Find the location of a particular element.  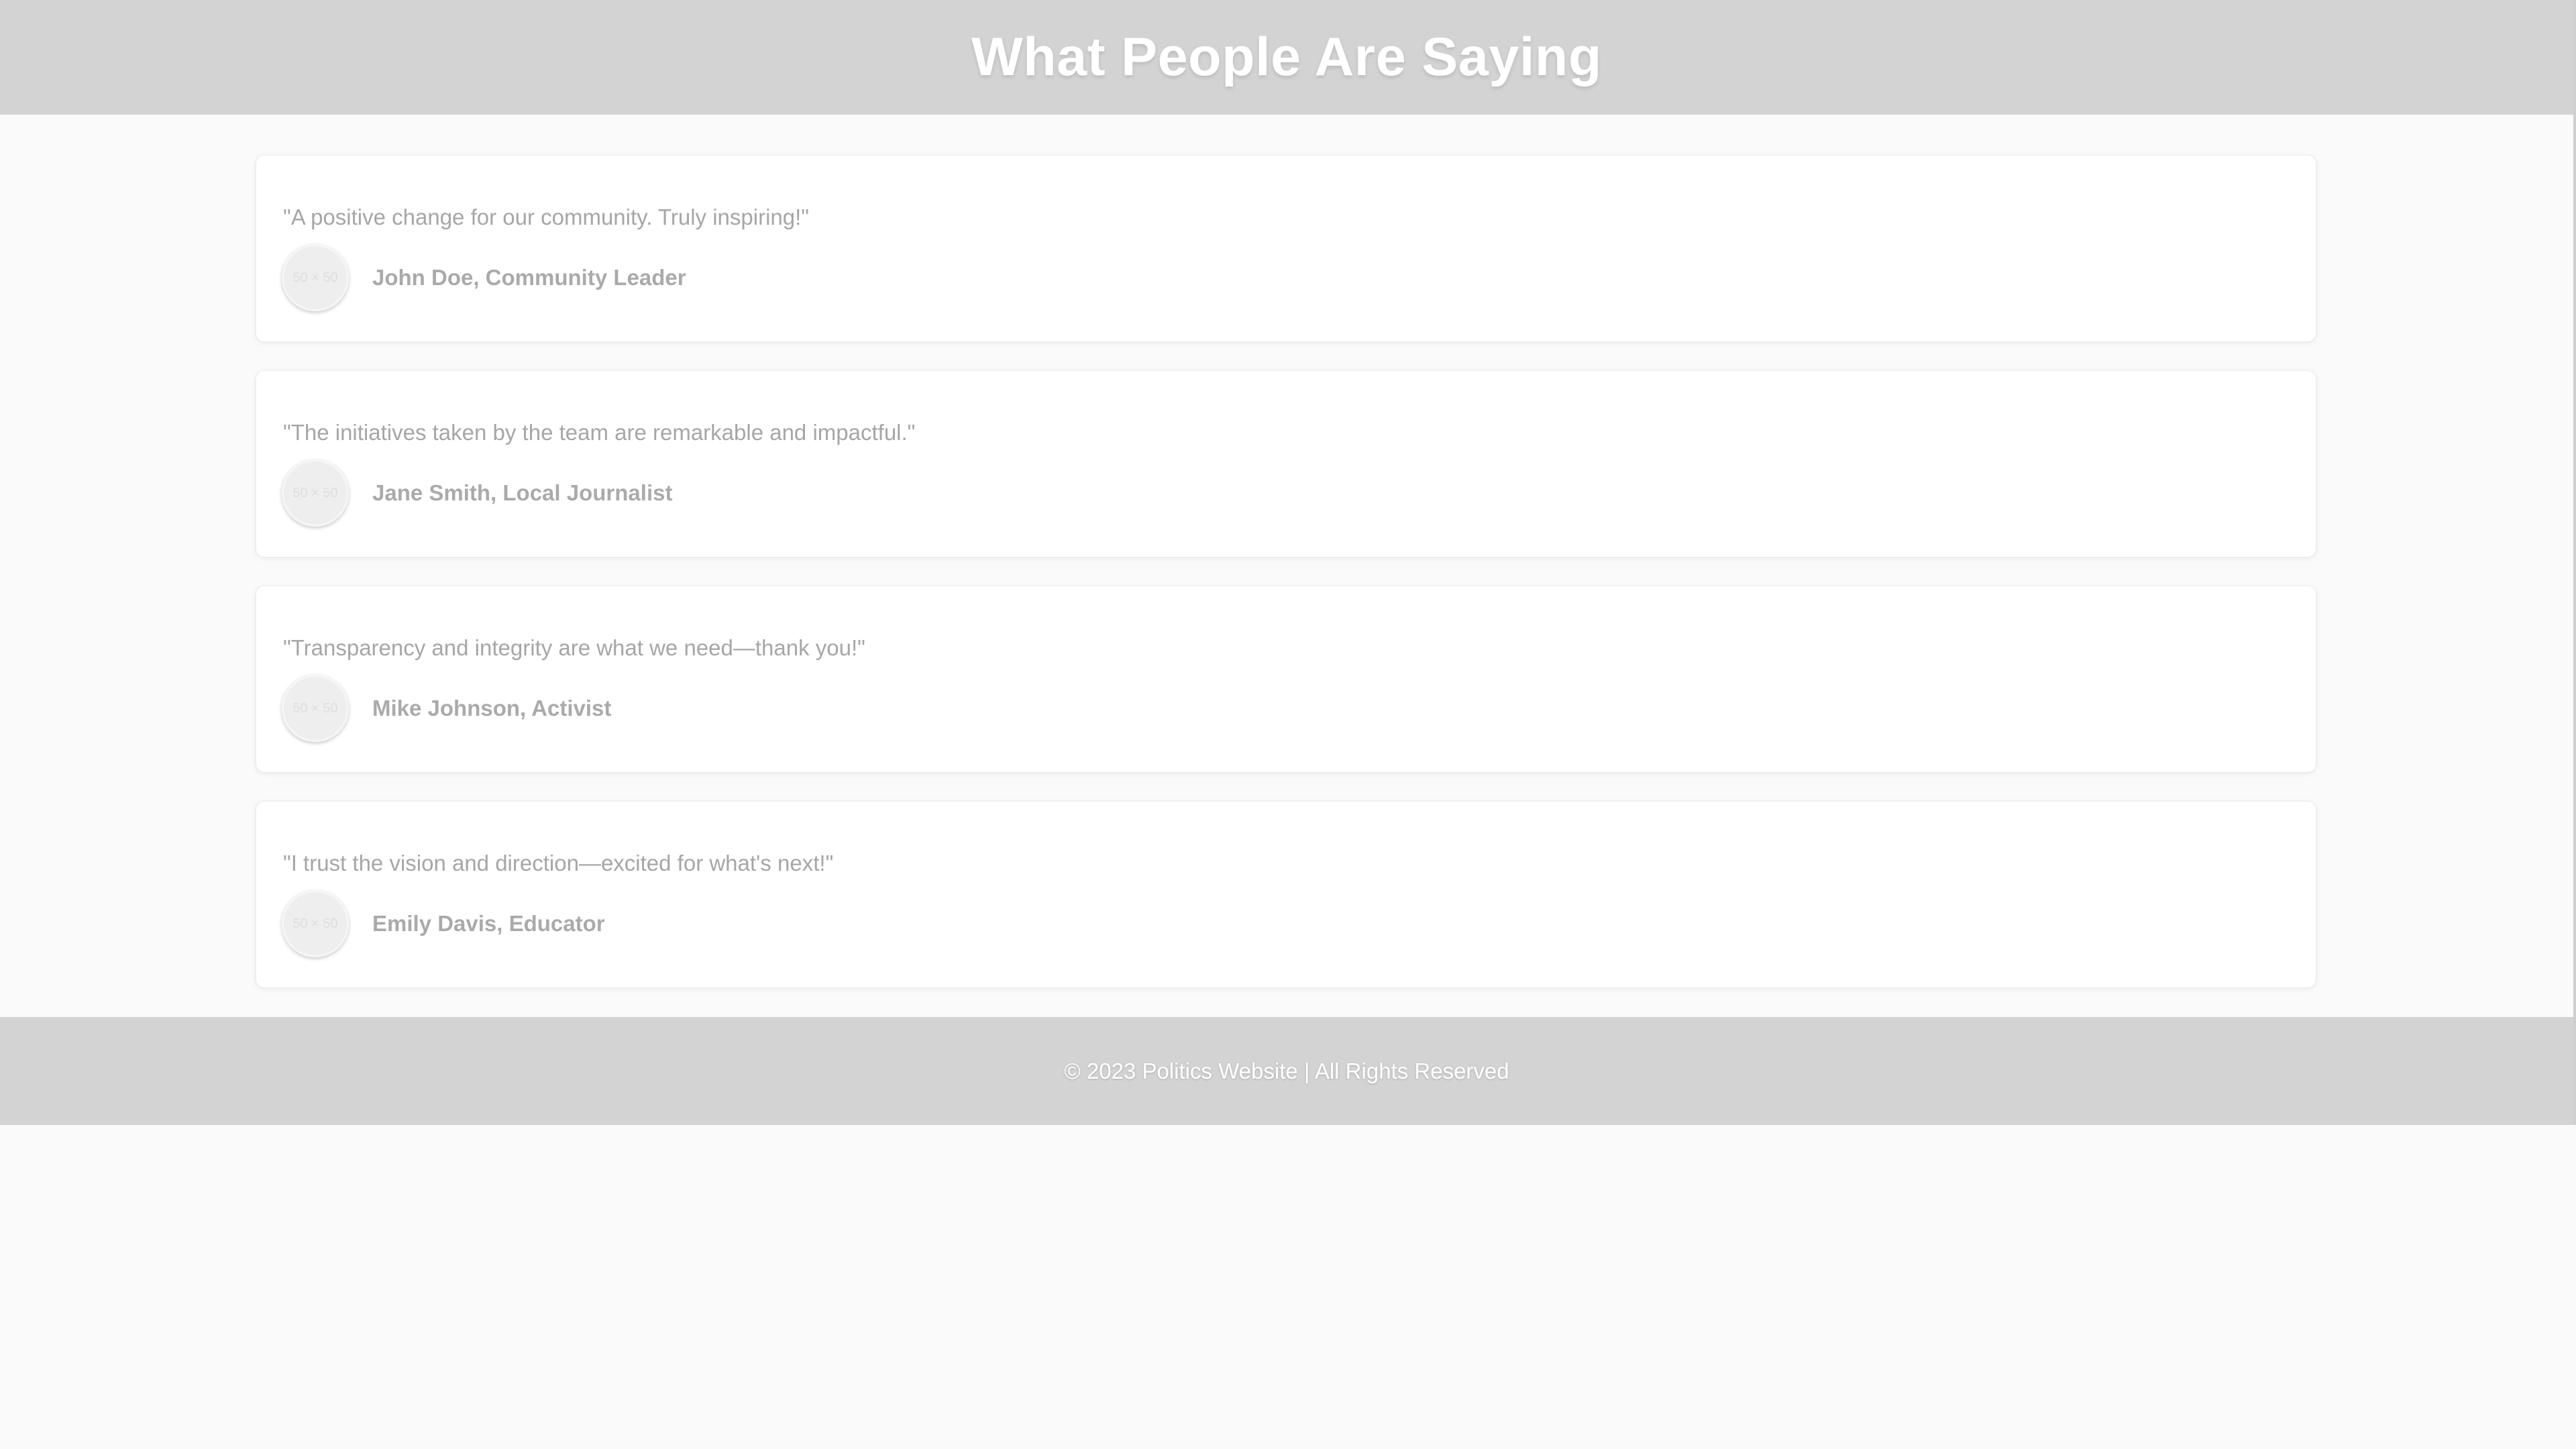

testimonial-author-row: 50 × 50 Jane Smith, Local Journalist is located at coordinates (477, 493).